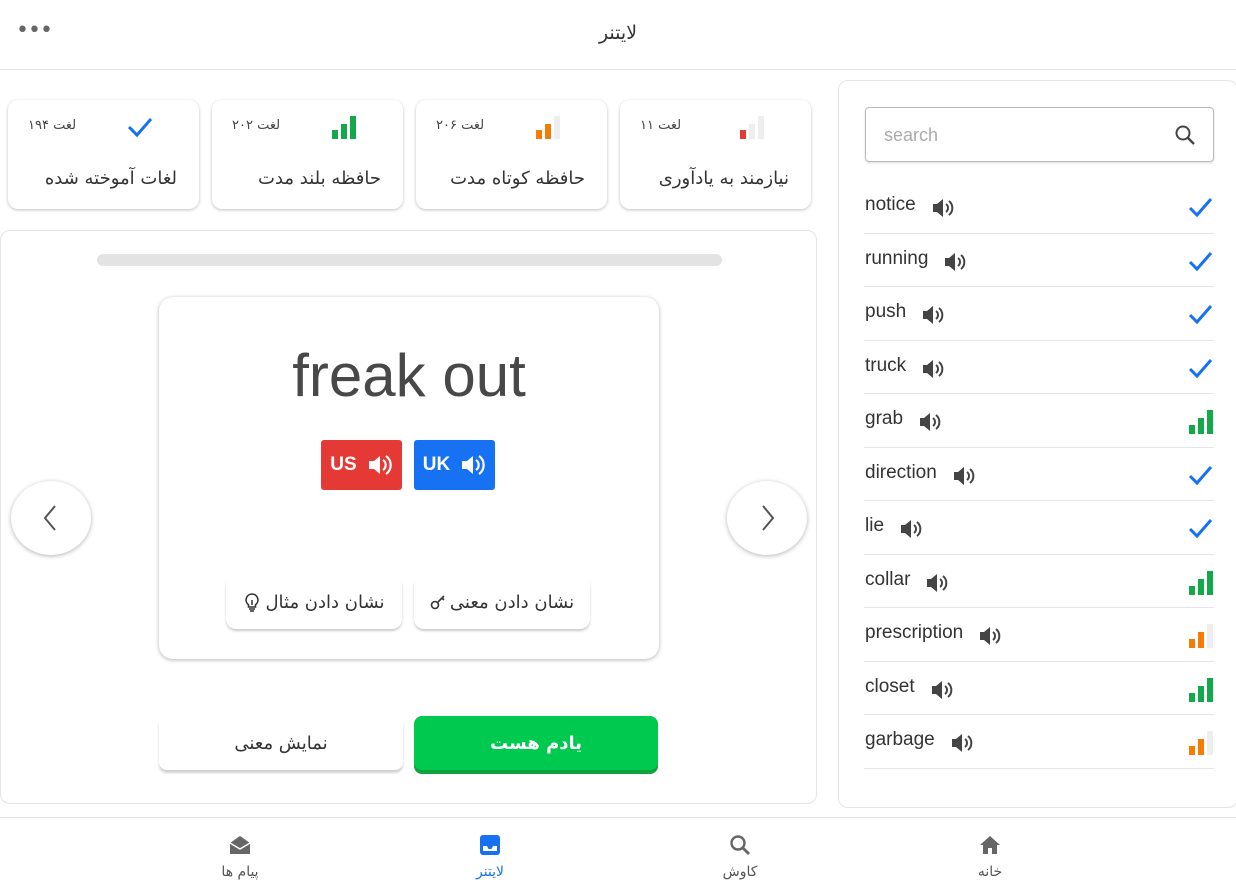 The width and height of the screenshot is (1236, 895). What do you see at coordinates (490, 845) in the screenshot?
I see `inbox-icon` at bounding box center [490, 845].